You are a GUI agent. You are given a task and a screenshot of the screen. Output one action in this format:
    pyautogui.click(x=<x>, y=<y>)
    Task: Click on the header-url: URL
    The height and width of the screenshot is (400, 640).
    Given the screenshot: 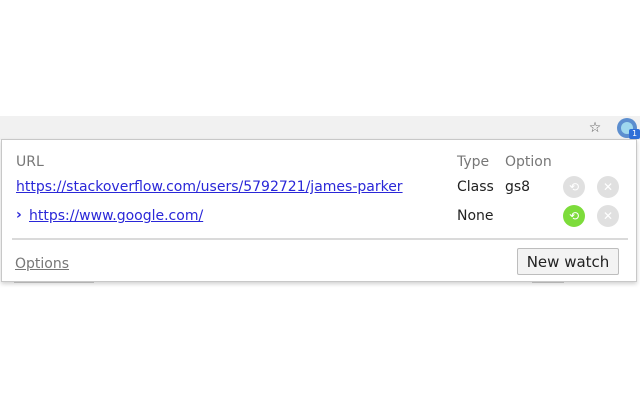 What is the action you would take?
    pyautogui.click(x=30, y=162)
    